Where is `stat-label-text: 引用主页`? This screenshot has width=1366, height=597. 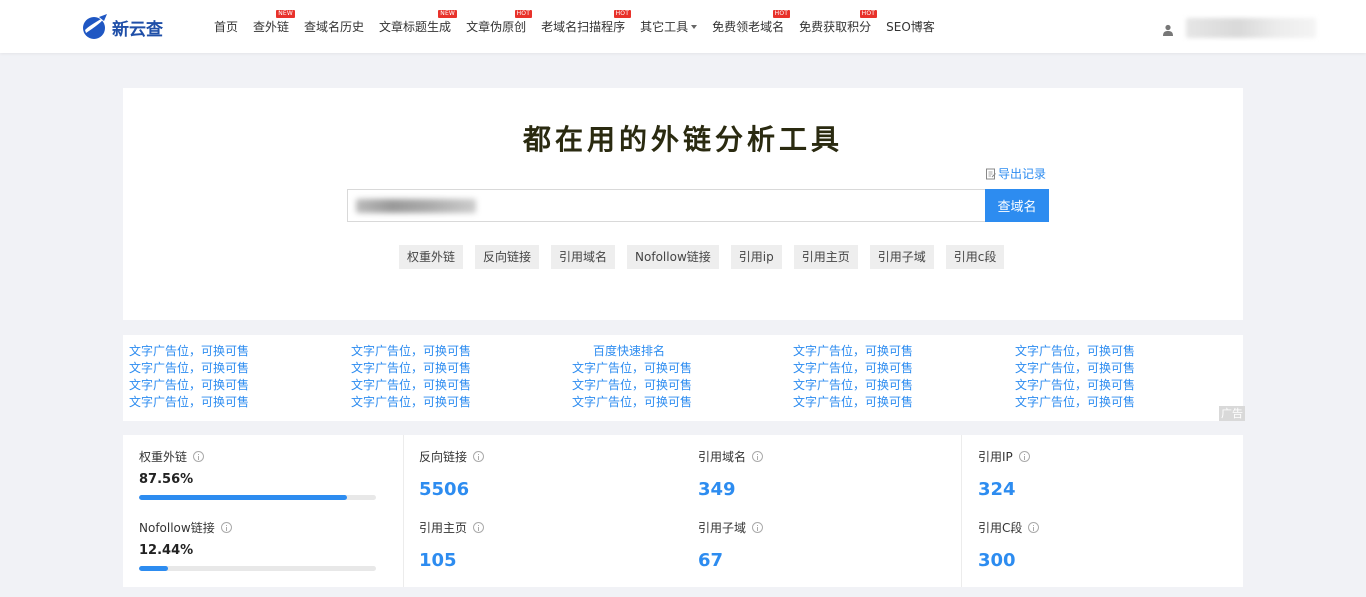 stat-label-text: 引用主页 is located at coordinates (443, 528).